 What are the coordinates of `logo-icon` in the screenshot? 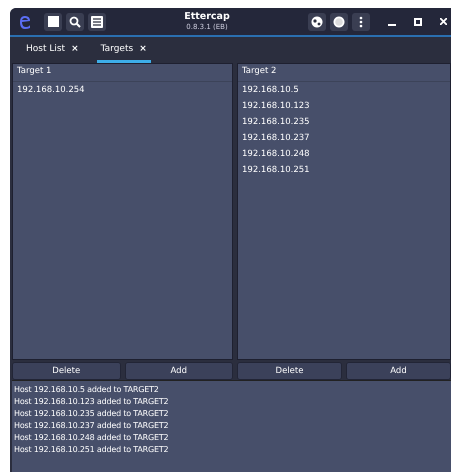 It's located at (25, 22).